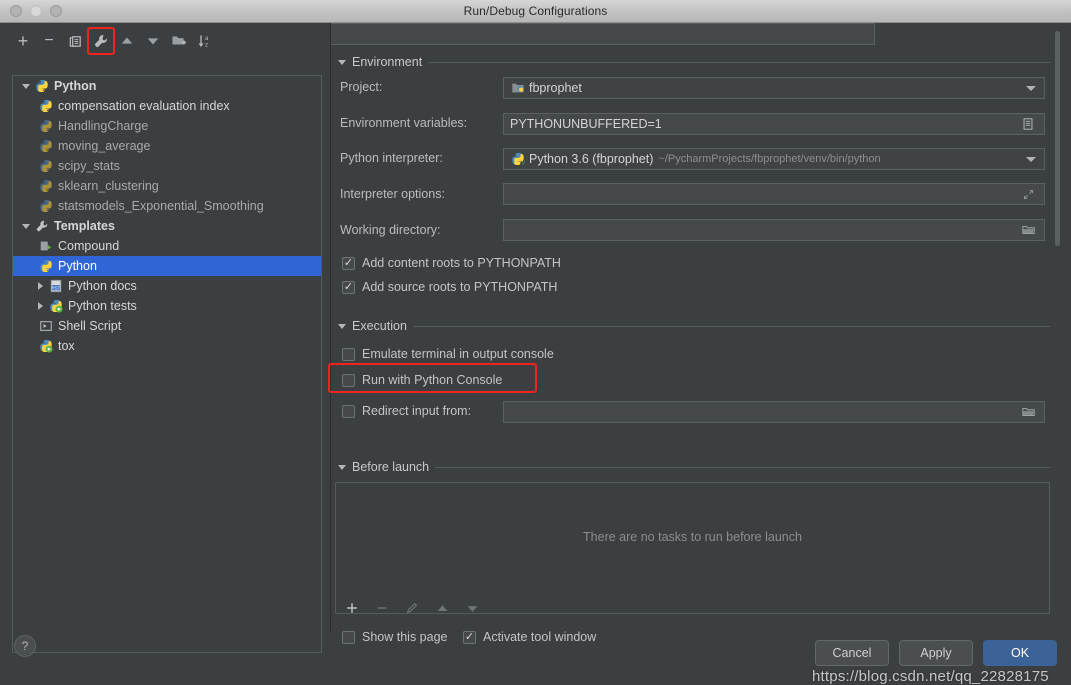  Describe the element at coordinates (46, 246) in the screenshot. I see `compound-icon` at that location.